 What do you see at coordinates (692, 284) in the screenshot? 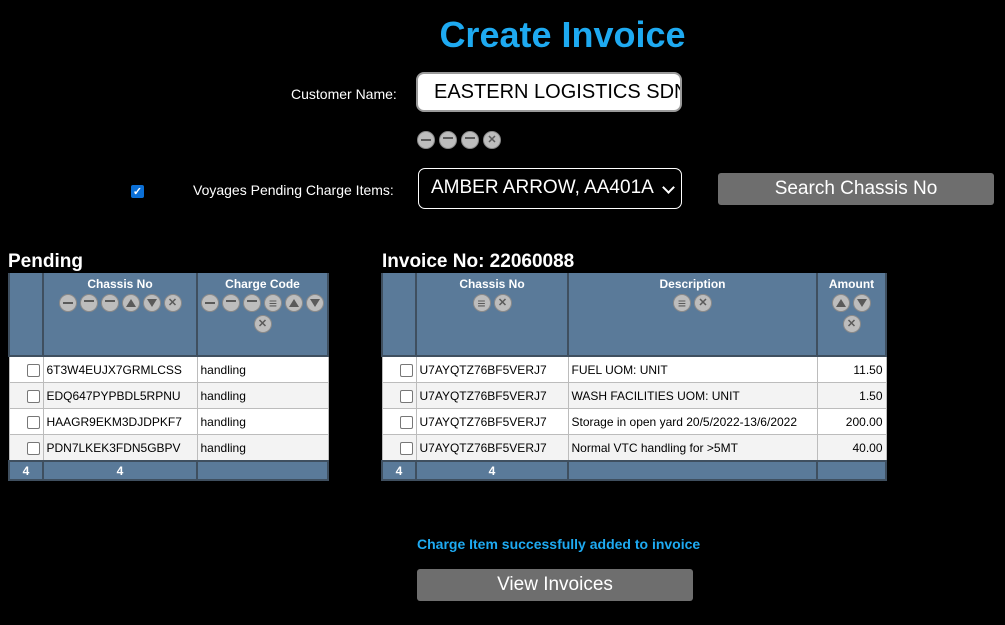
I see `column-header-description-label: Description` at bounding box center [692, 284].